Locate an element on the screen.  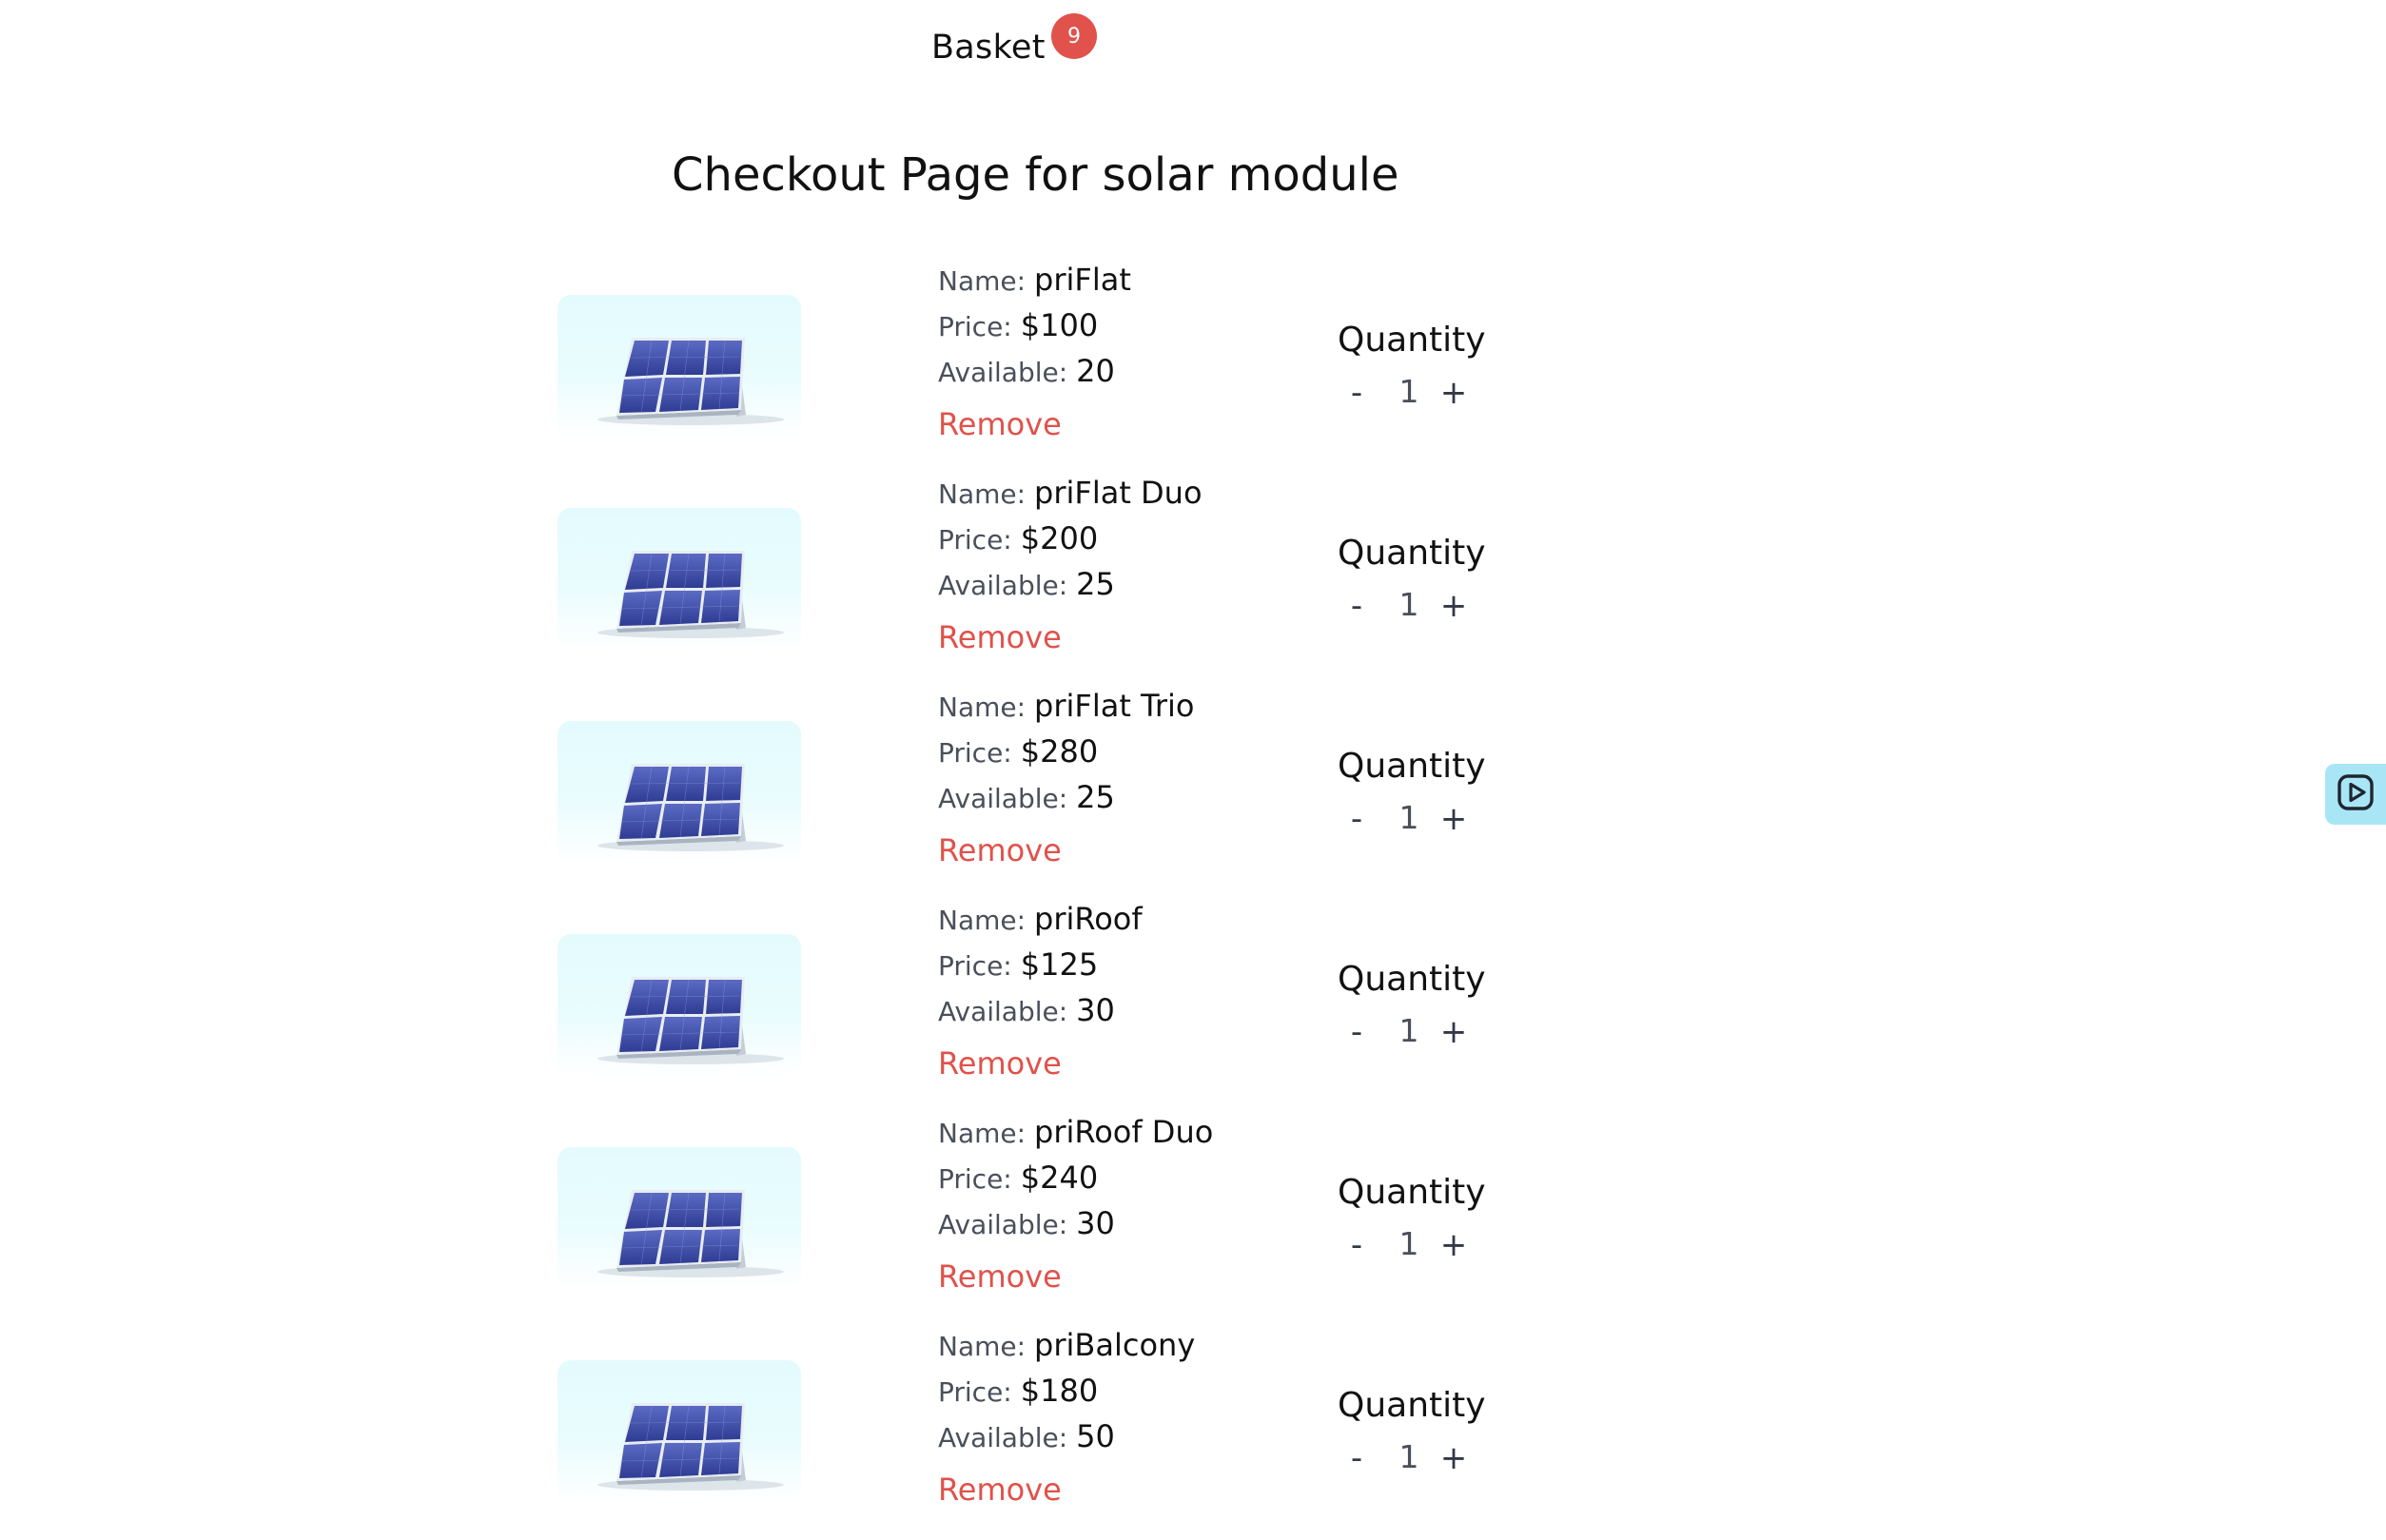
play-video-icon is located at coordinates (2355, 794).